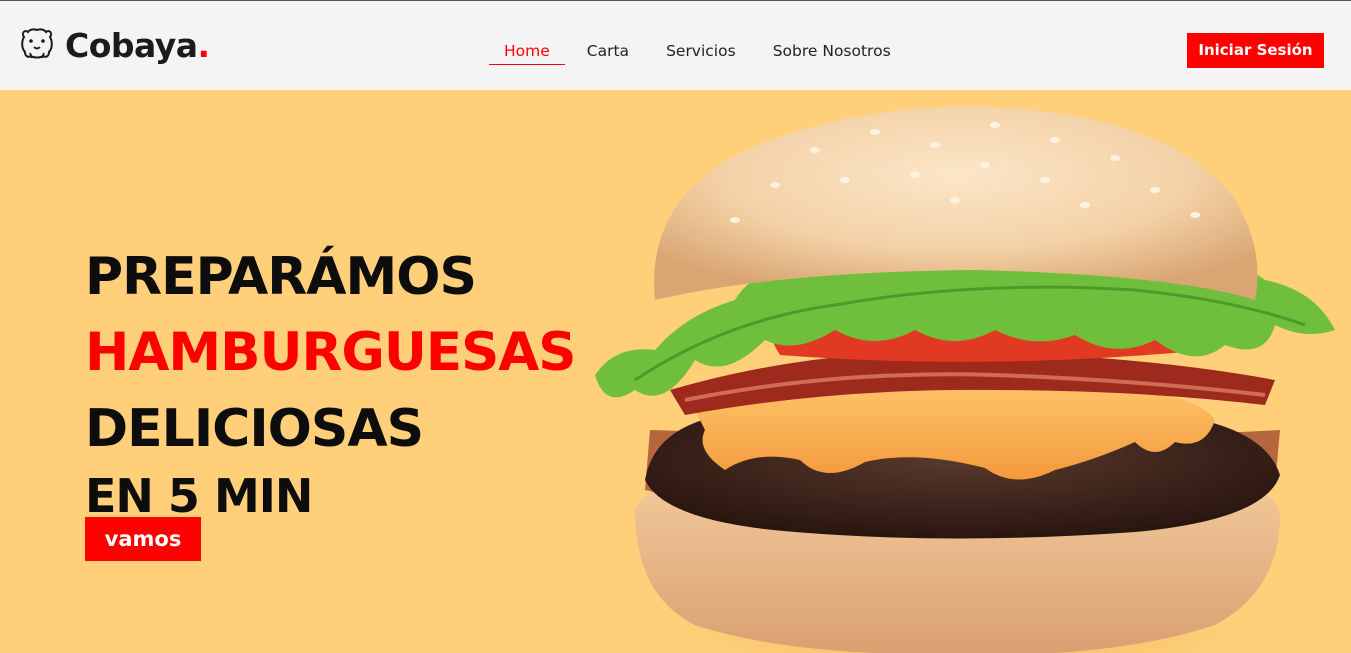 The width and height of the screenshot is (1351, 653). What do you see at coordinates (254, 429) in the screenshot?
I see `hero-line-3: DELICIOSAS` at bounding box center [254, 429].